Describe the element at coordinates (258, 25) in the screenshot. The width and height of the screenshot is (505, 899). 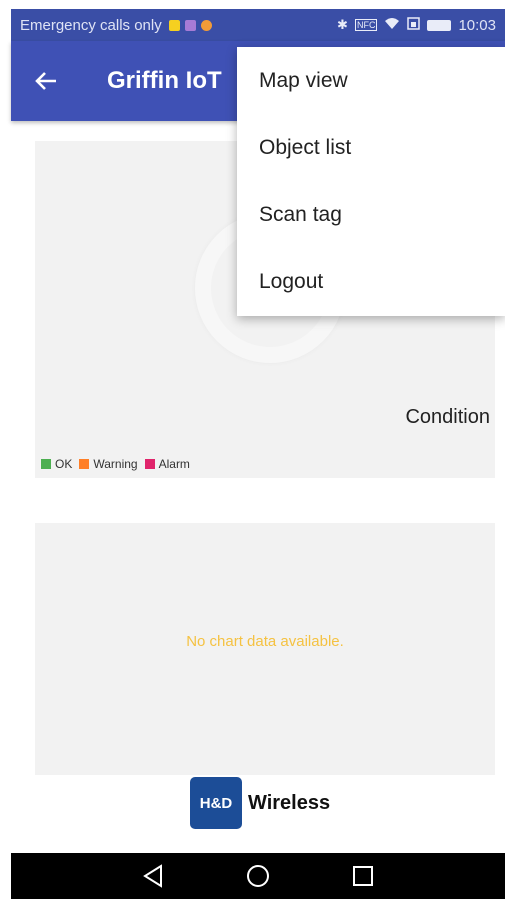
I see `status-bar: Emergency calls only ✱ NFC 10:03` at that location.